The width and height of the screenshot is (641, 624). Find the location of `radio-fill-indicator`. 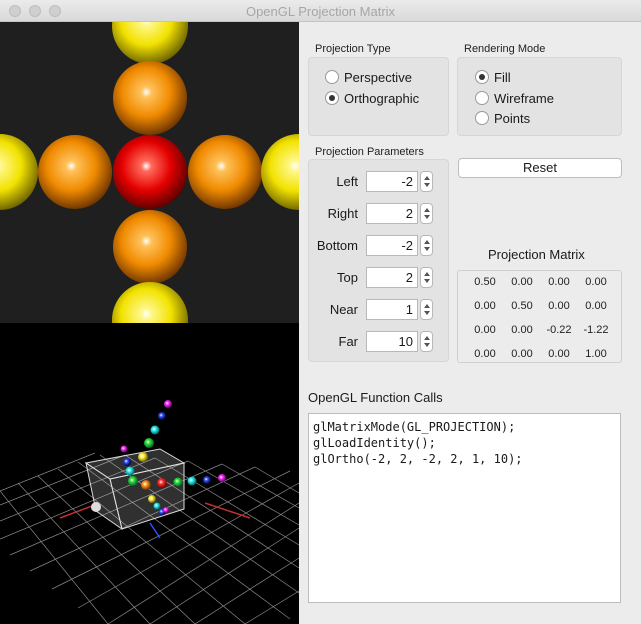

radio-fill-indicator is located at coordinates (482, 77).